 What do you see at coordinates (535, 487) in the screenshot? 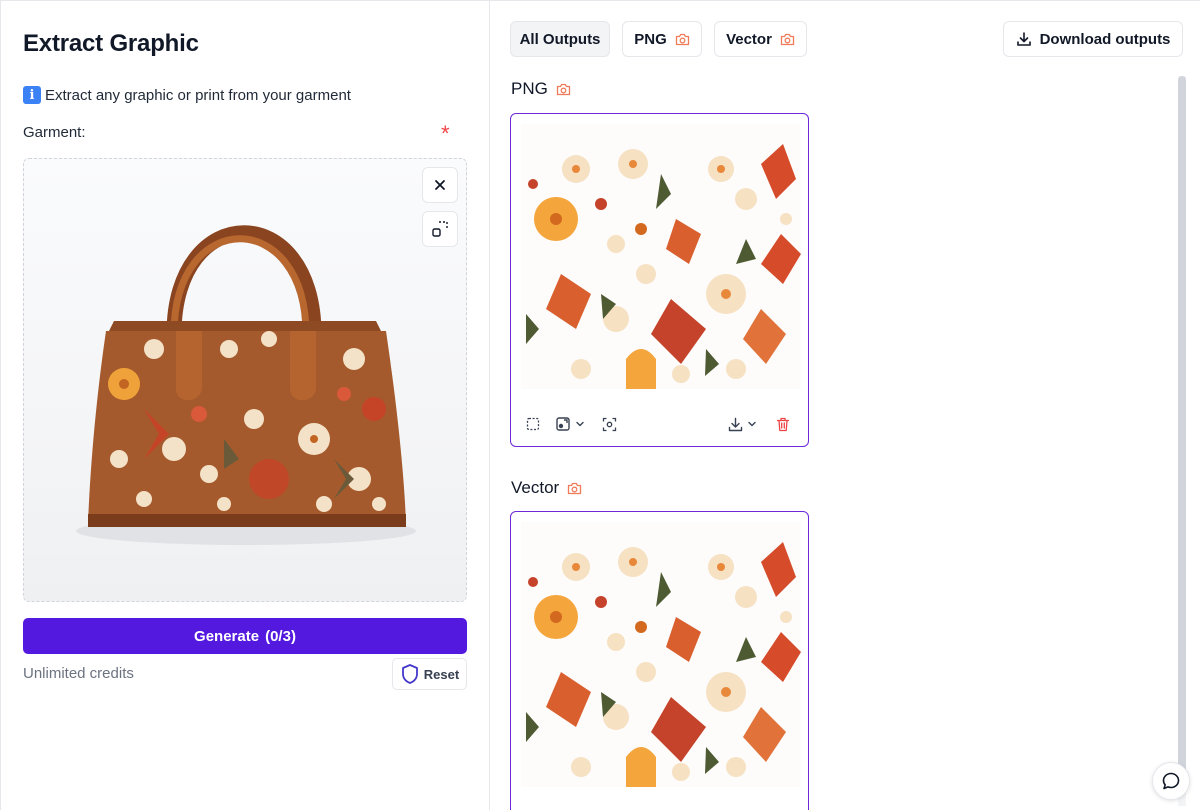
I see `section-title-label: Vector` at bounding box center [535, 487].